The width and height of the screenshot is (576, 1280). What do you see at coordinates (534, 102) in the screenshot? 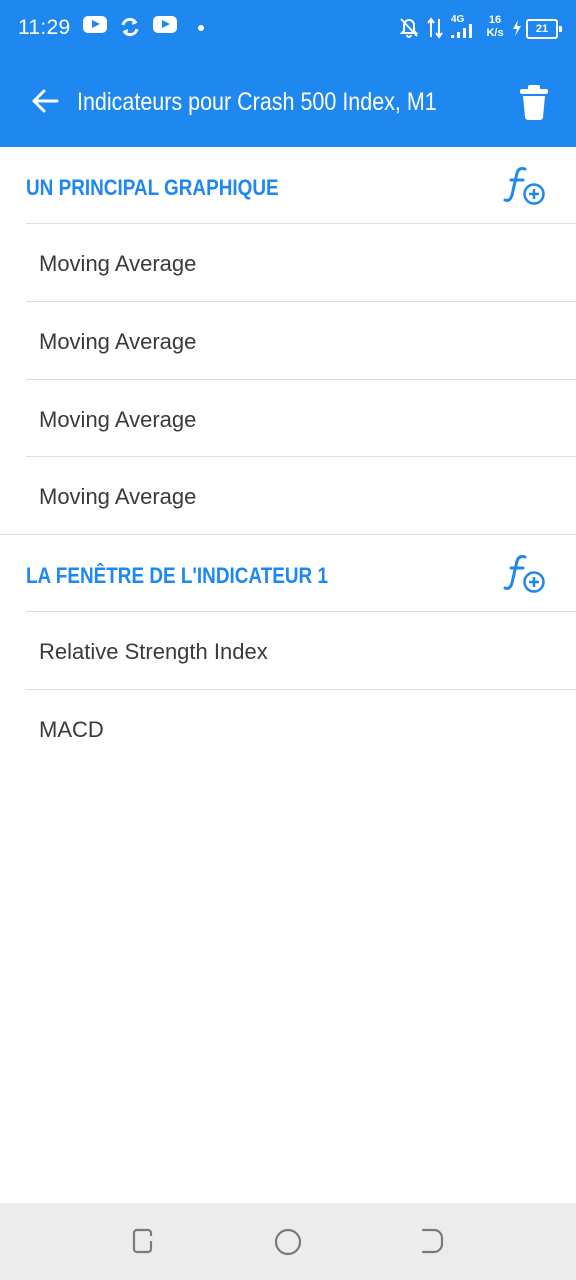
I see `trash-icon` at bounding box center [534, 102].